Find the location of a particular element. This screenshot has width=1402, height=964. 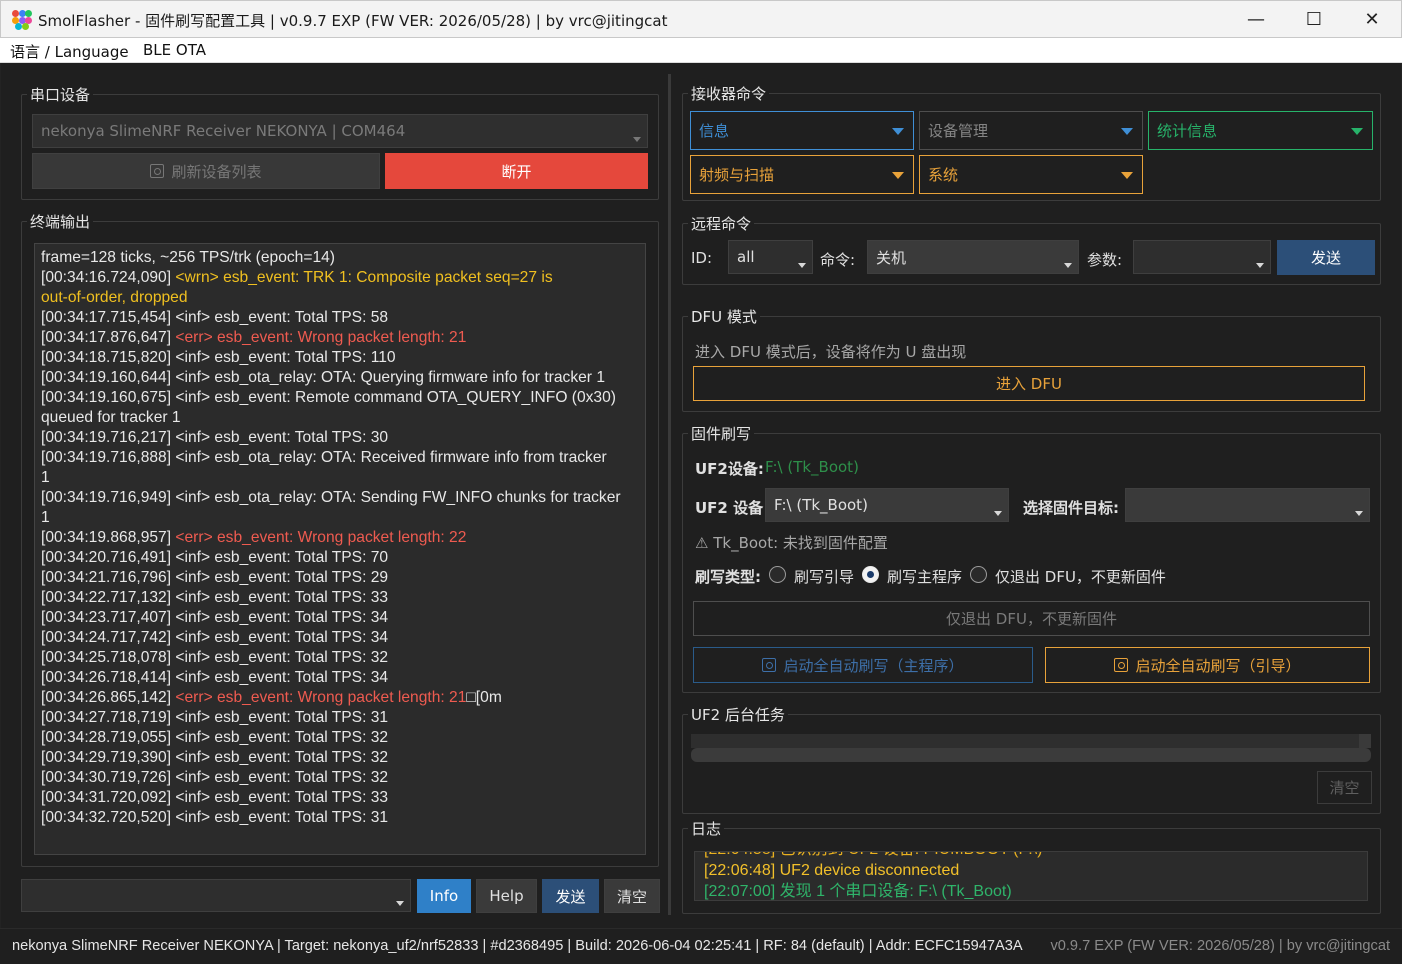

auto-flash-boot-button: 启动全自动刷写（引导） is located at coordinates (1207, 665).